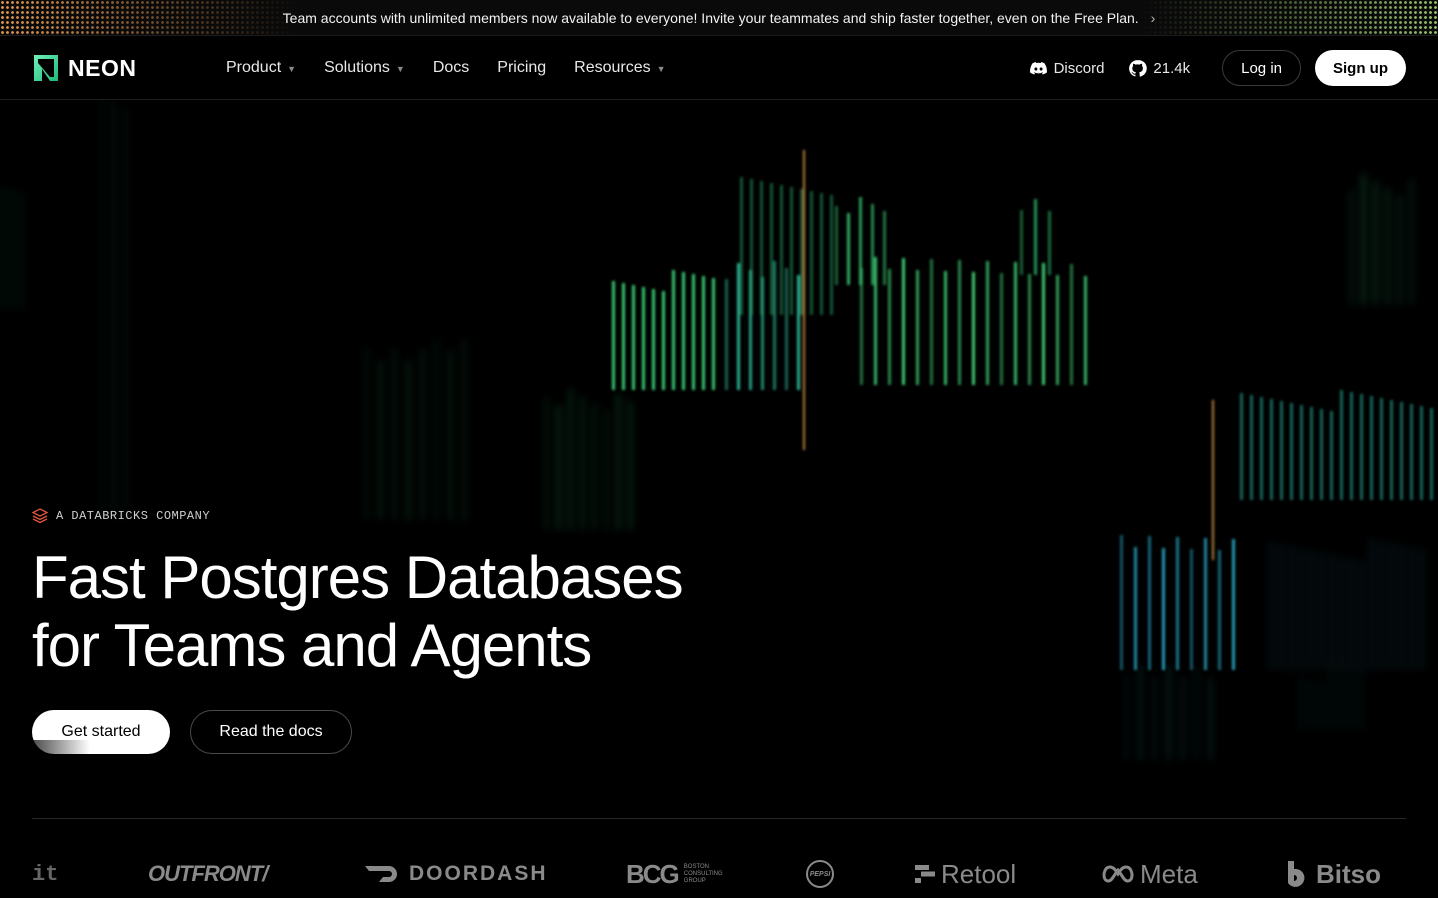 Image resolution: width=1438 pixels, height=898 pixels. What do you see at coordinates (1360, 68) in the screenshot?
I see `signup-button: Sign up` at bounding box center [1360, 68].